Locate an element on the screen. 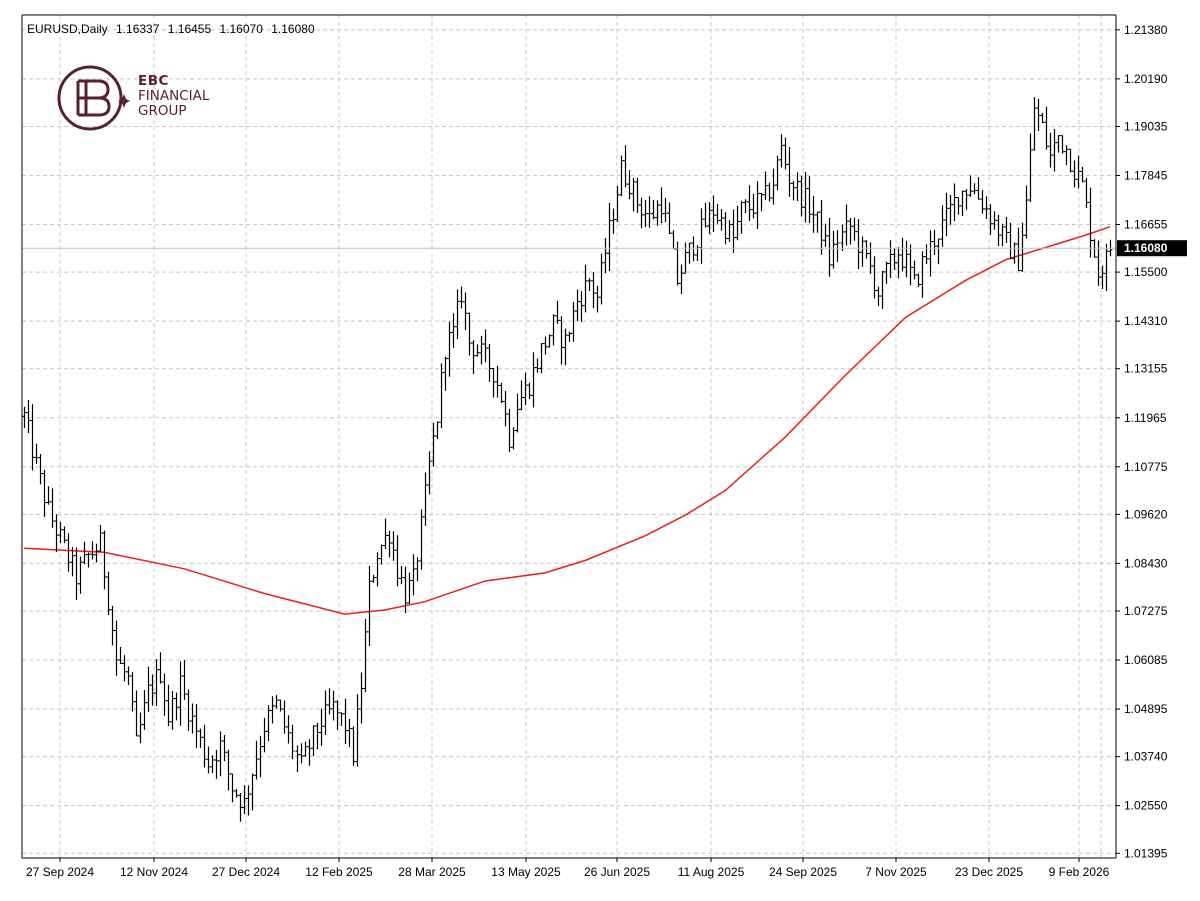 The image size is (1200, 901). y-tick-label: 1.09620 is located at coordinates (1146, 514).